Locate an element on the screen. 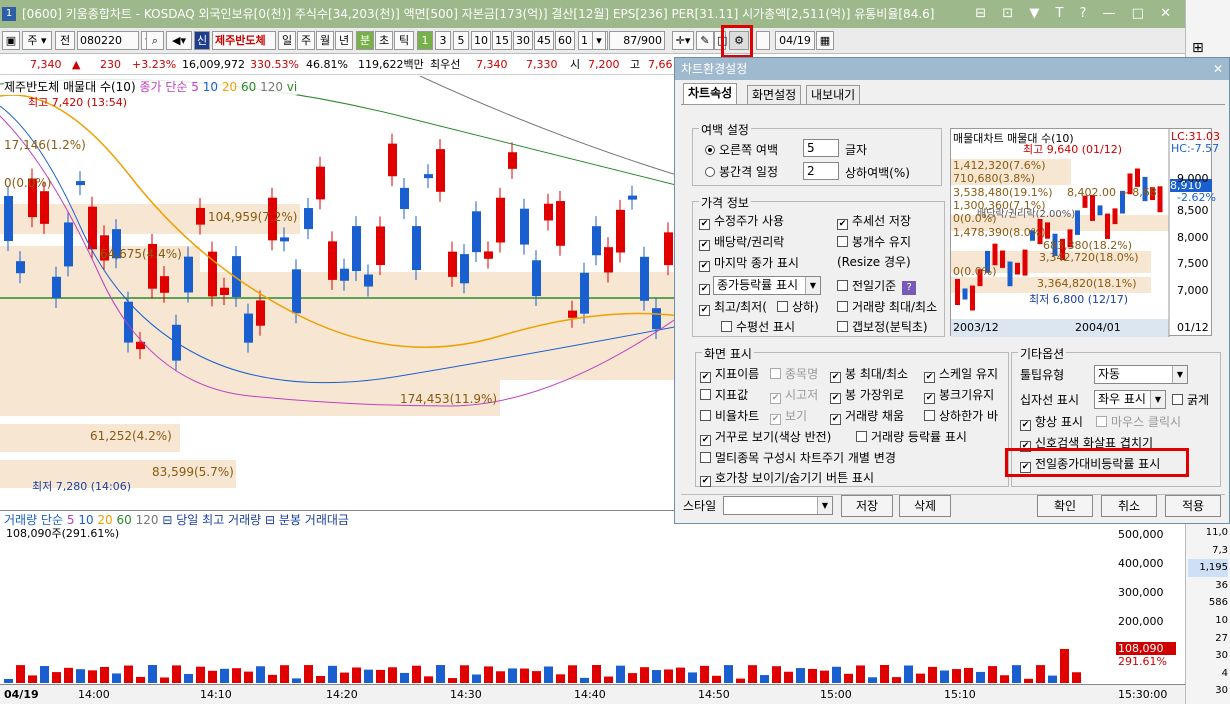 Image resolution: width=1230 pixels, height=704 pixels. always-show-checkbox: ✔ 항상 표시 is located at coordinates (1051, 423).